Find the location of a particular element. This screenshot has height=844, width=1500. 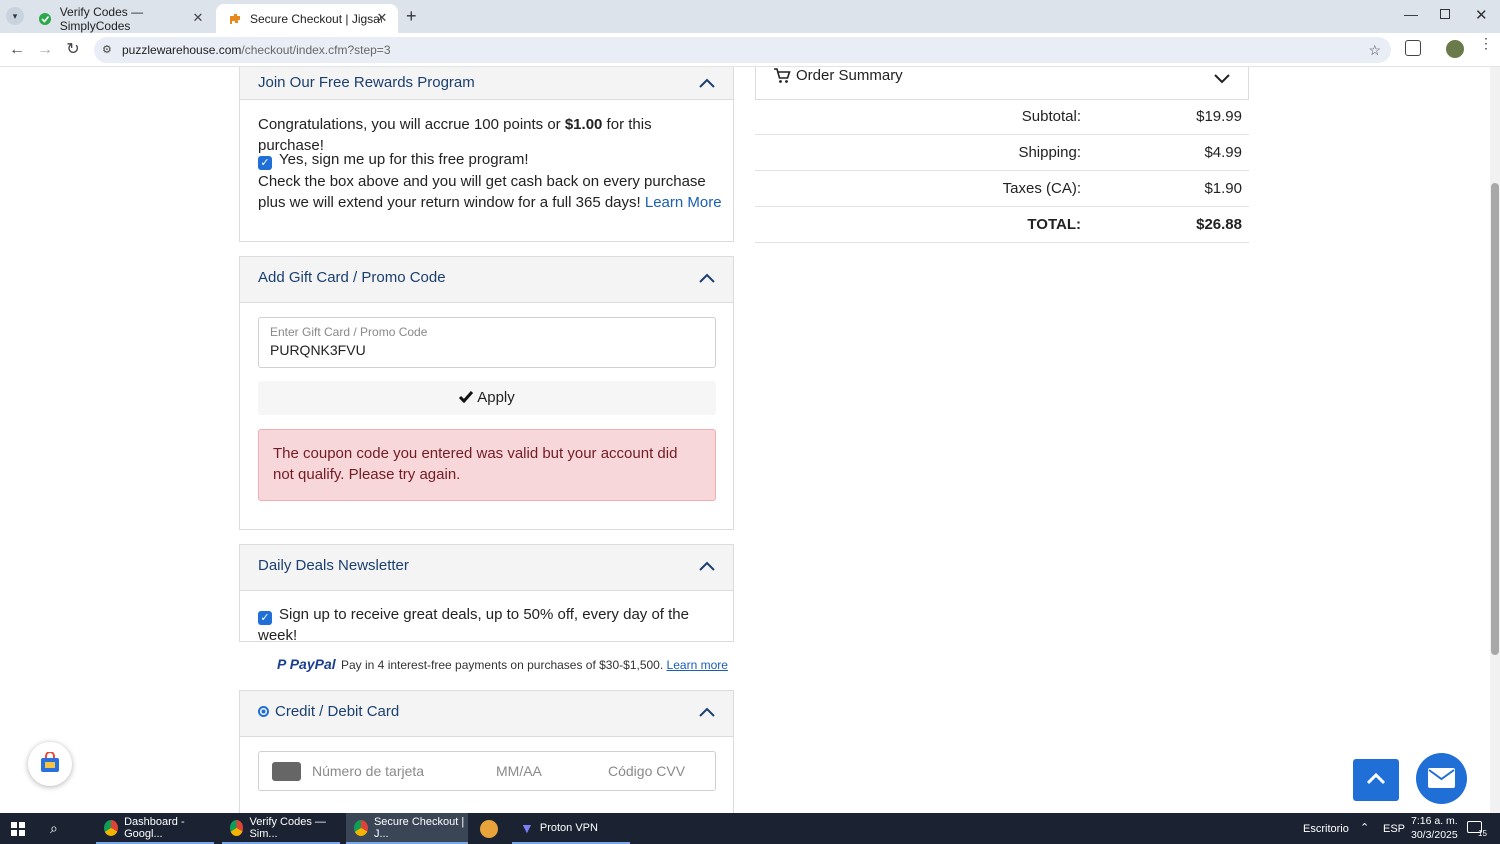

scrollbar-thumb is located at coordinates (1495, 419).